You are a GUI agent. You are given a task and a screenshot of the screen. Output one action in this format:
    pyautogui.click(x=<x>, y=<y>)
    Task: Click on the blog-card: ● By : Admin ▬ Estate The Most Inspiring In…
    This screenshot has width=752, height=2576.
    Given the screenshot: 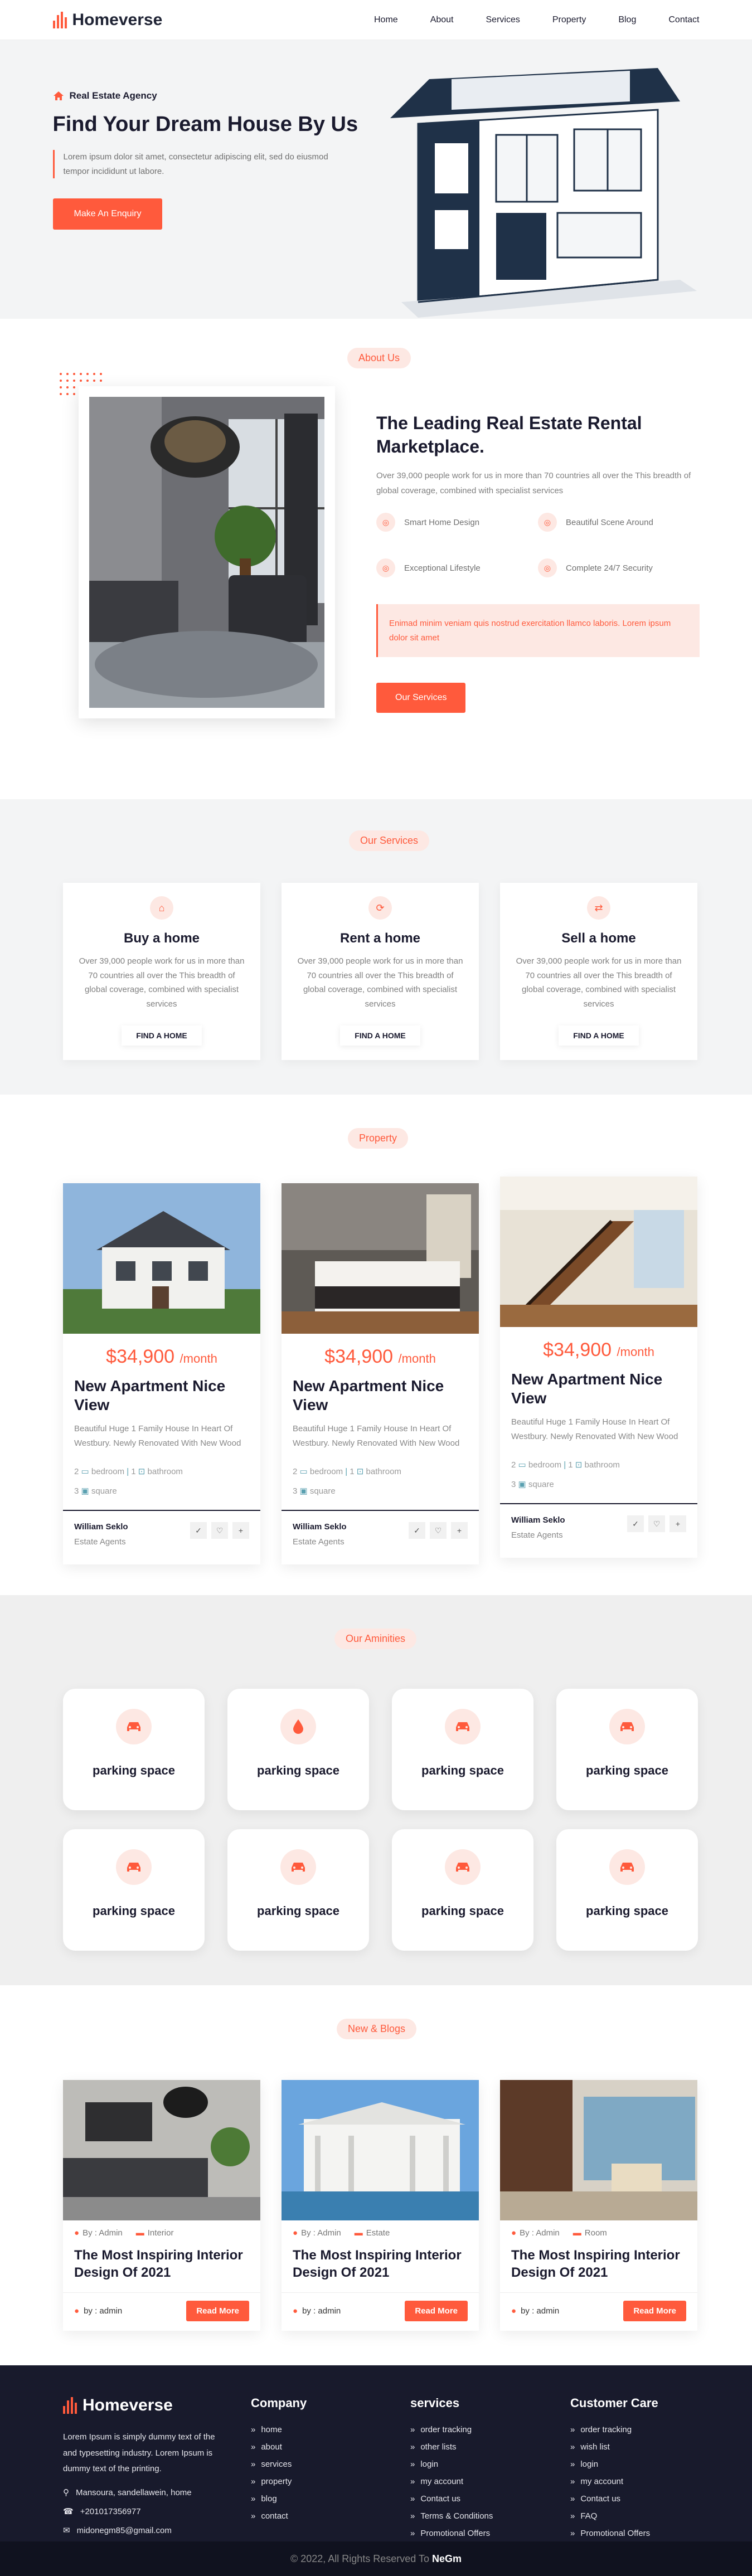 What is the action you would take?
    pyautogui.click(x=380, y=2205)
    